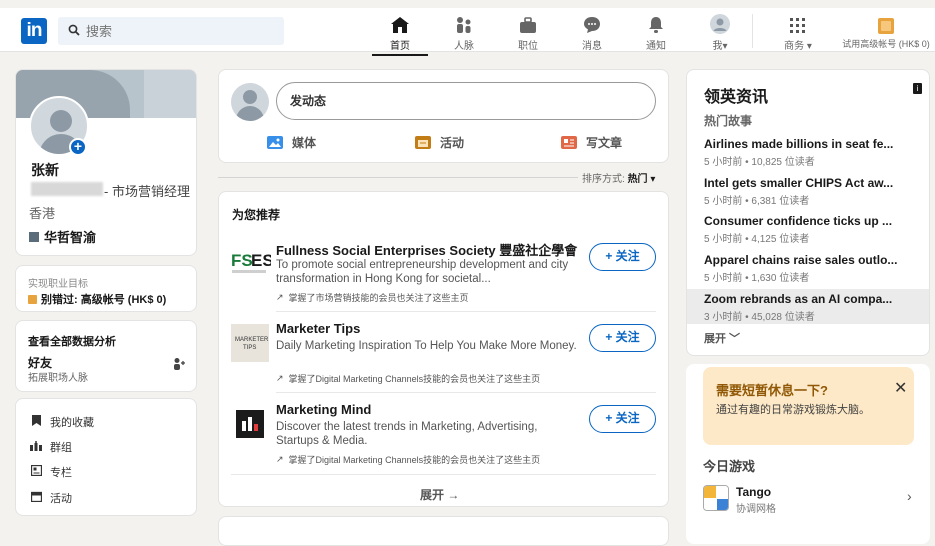 Image resolution: width=935 pixels, height=546 pixels. I want to click on info-icon: i, so click(917, 88).